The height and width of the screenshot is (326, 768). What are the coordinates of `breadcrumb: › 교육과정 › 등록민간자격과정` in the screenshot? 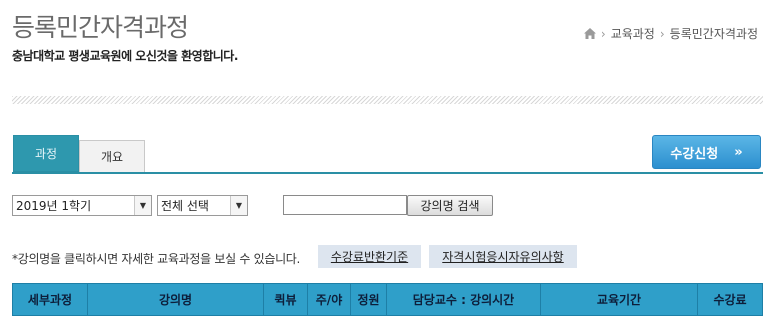 It's located at (670, 33).